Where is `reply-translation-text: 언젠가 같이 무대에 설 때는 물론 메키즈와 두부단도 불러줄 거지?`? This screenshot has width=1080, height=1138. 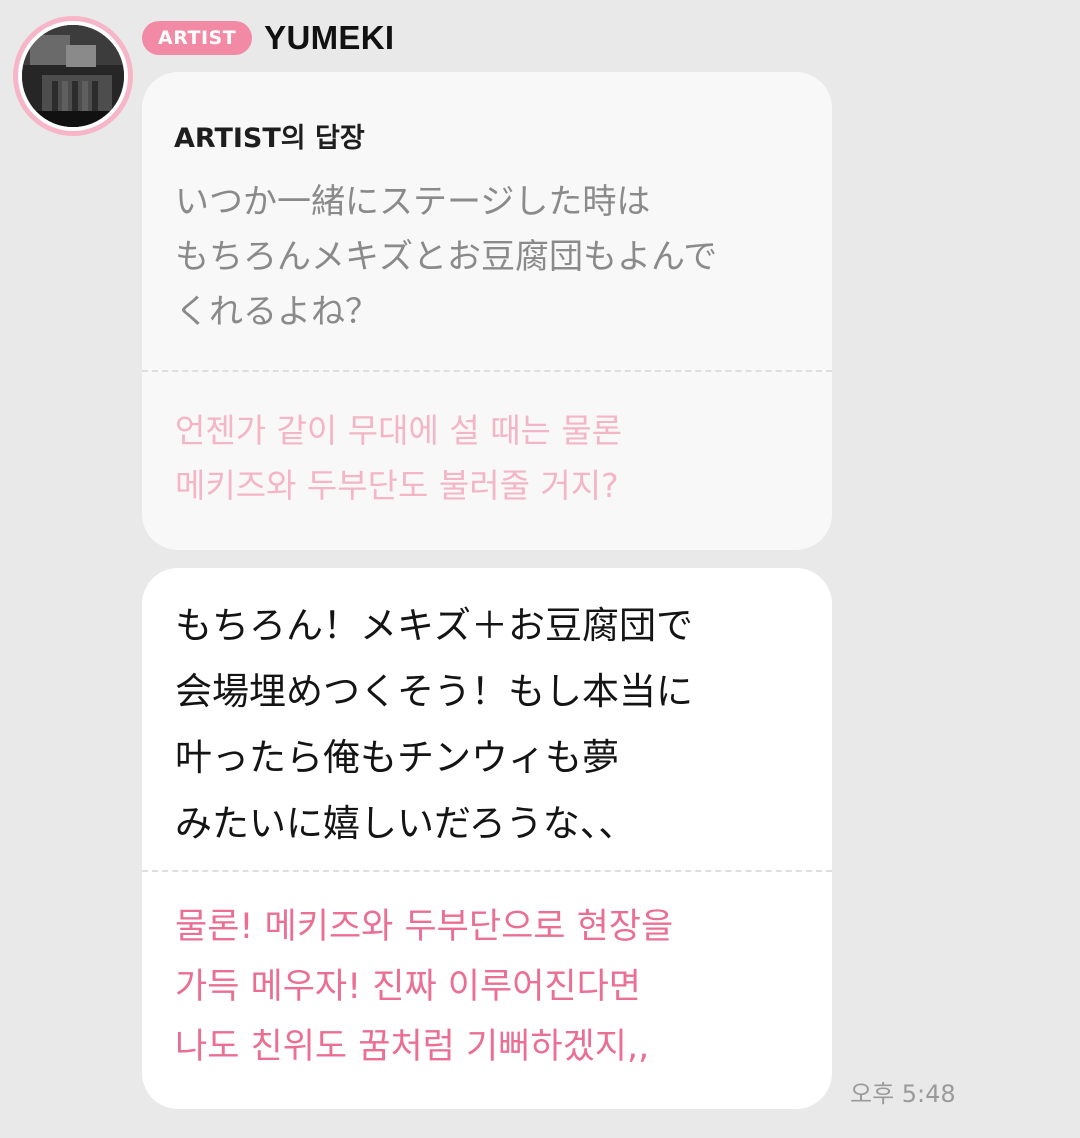
reply-translation-text: 언젠가 같이 무대에 설 때는 물론 메키즈와 두부단도 불러줄 거지? is located at coordinates (399, 458).